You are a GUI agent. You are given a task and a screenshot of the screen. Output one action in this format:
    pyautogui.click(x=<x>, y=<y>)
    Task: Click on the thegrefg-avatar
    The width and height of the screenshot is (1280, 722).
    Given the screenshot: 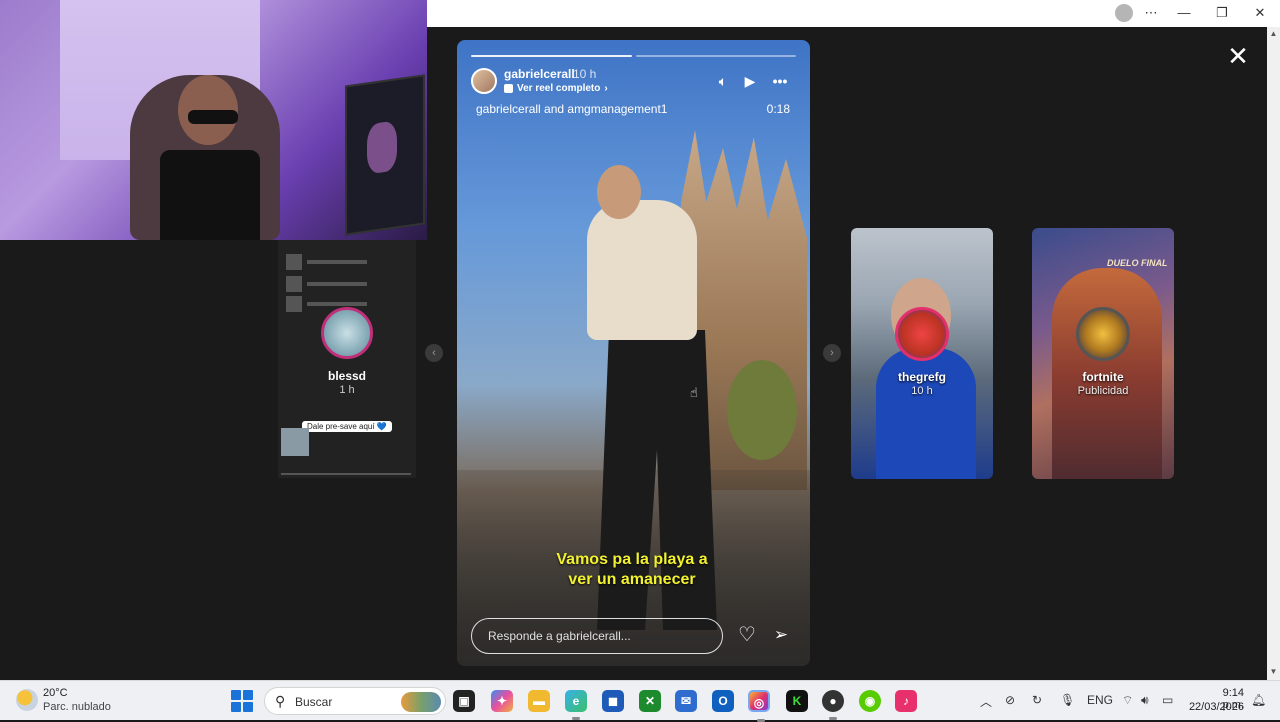 What is the action you would take?
    pyautogui.click(x=922, y=334)
    